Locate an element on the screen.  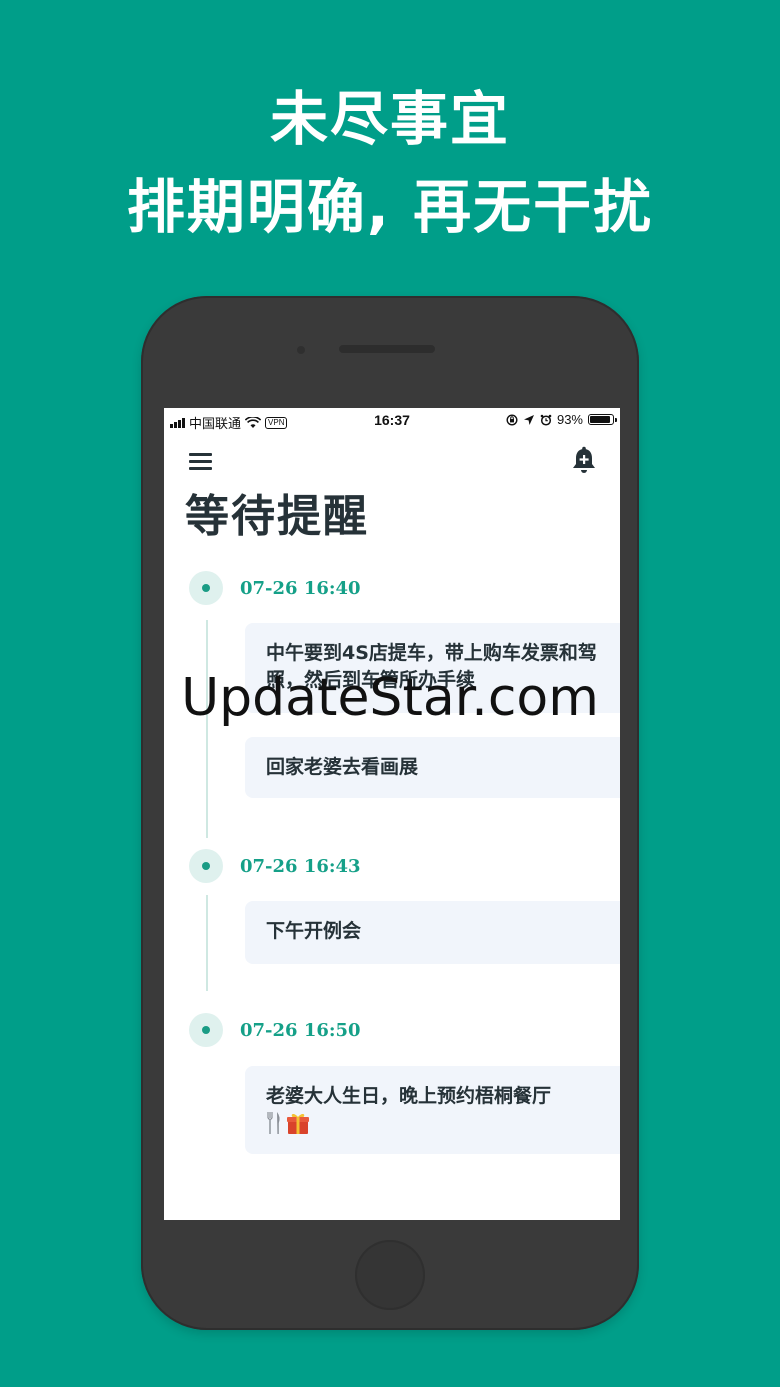
earpiece-speaker is located at coordinates (387, 349).